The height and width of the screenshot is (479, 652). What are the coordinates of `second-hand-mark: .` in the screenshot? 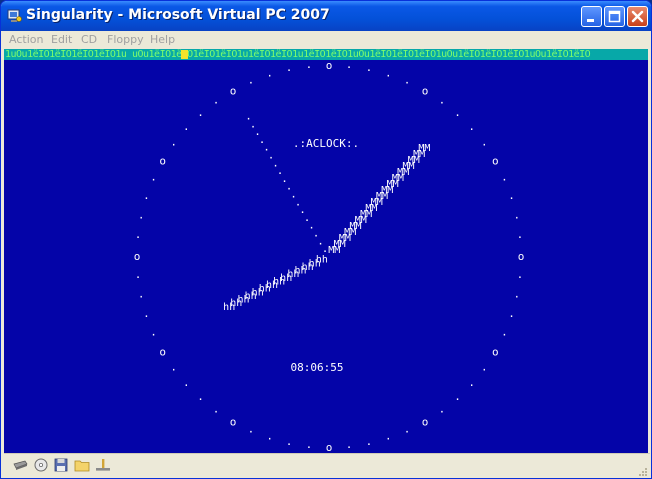 It's located at (248, 116).